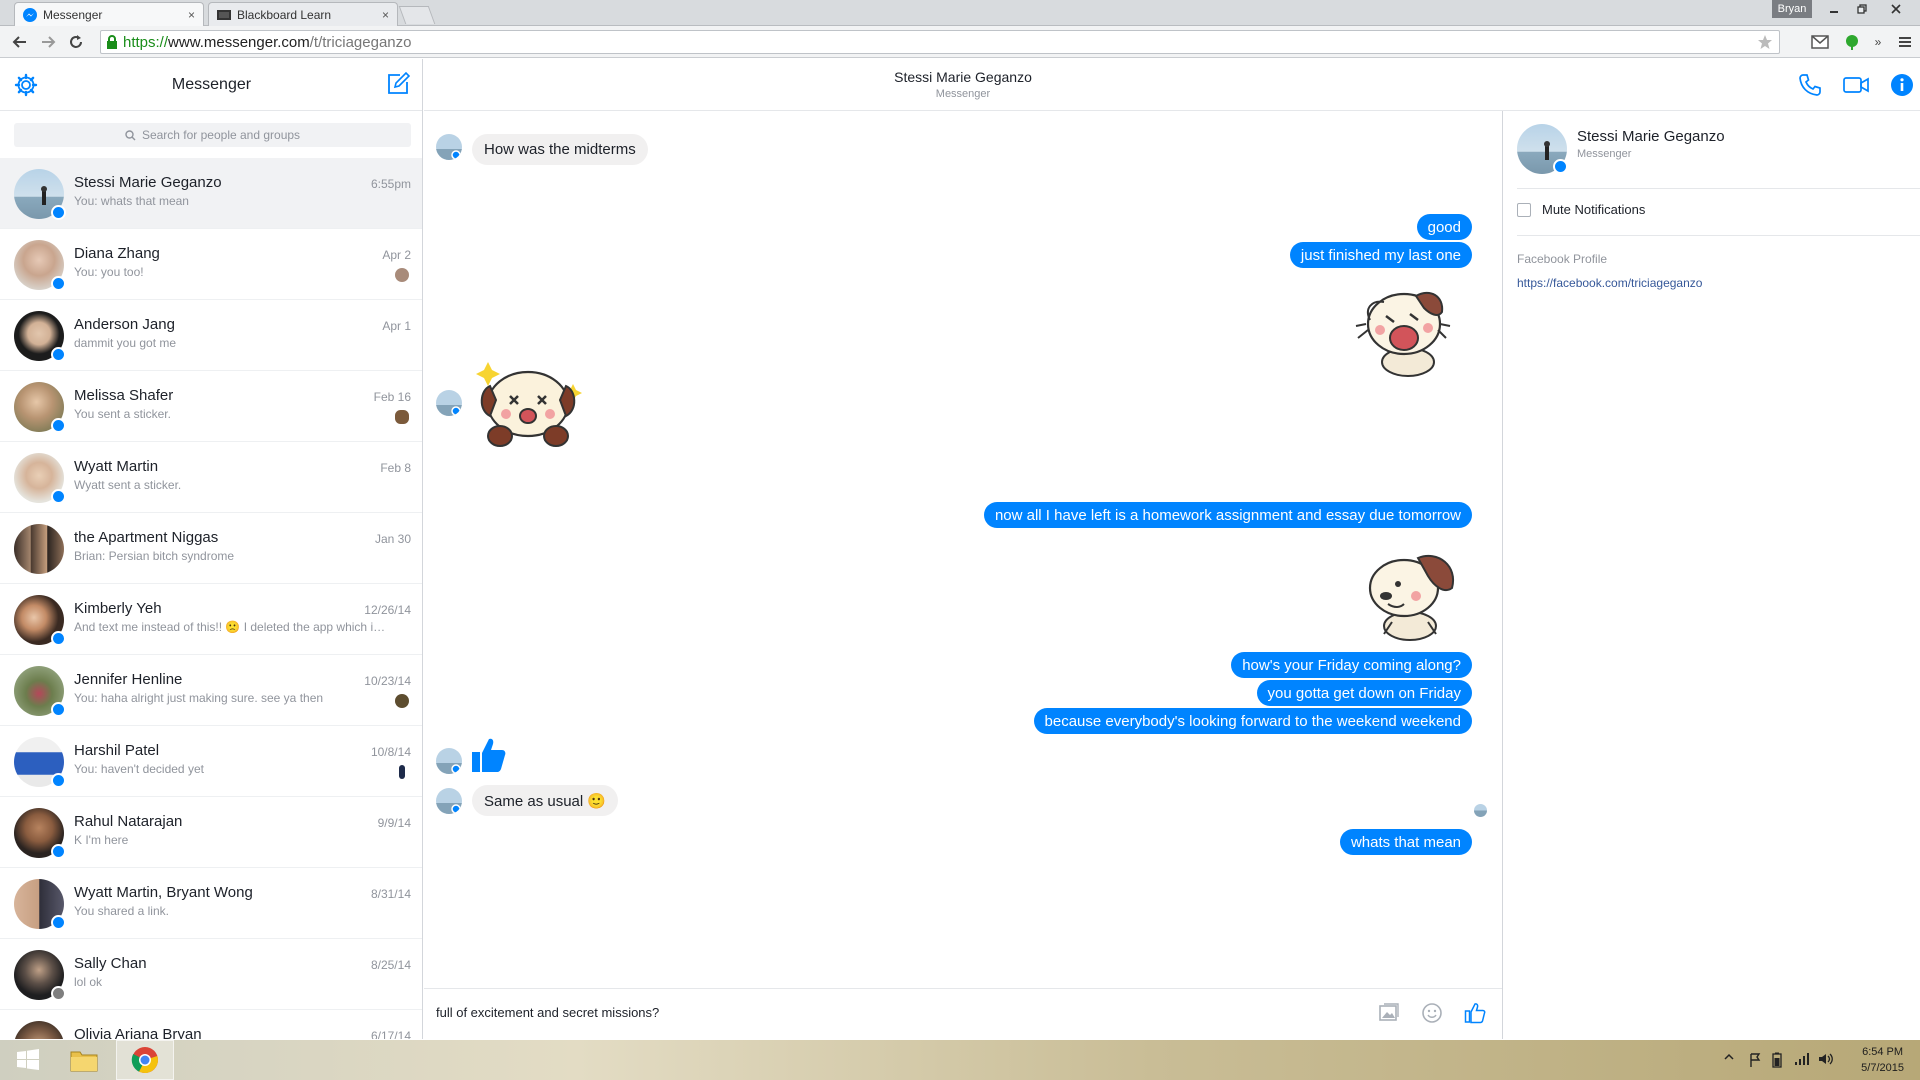 The width and height of the screenshot is (1920, 1080). I want to click on message-composer: full of excitement and secret missions?, so click(963, 1013).